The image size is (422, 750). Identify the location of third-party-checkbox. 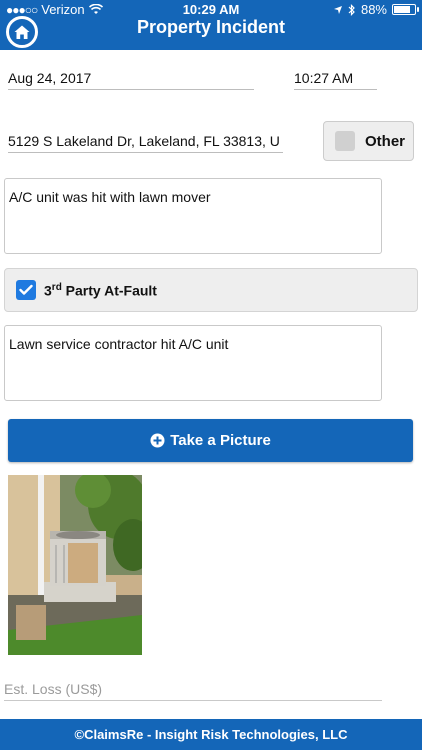
(26, 290).